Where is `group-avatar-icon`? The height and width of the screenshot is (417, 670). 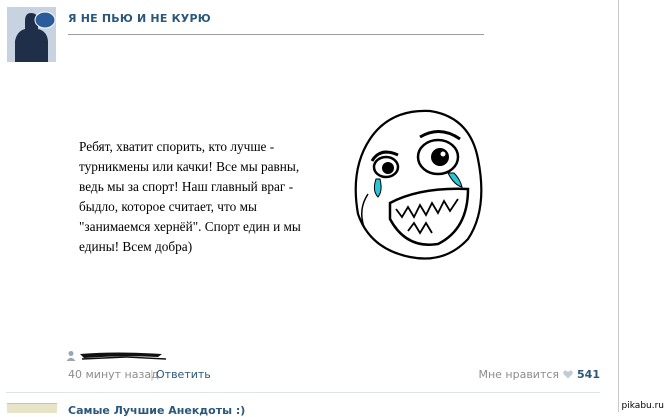
group-avatar-icon is located at coordinates (31, 34).